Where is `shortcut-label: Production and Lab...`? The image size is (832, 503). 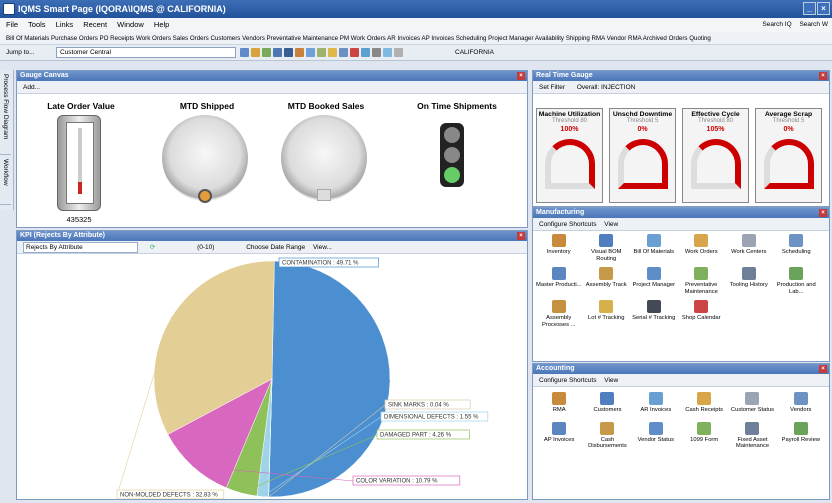
shortcut-label: Production and Lab... is located at coordinates (796, 288).